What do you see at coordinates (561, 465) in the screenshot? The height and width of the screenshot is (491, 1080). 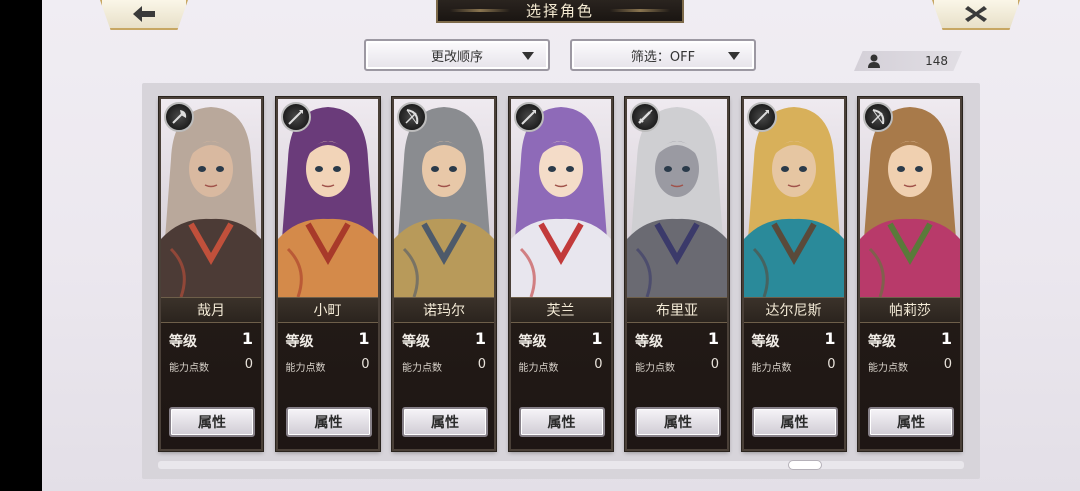 I see `horizontal-scrollbar` at bounding box center [561, 465].